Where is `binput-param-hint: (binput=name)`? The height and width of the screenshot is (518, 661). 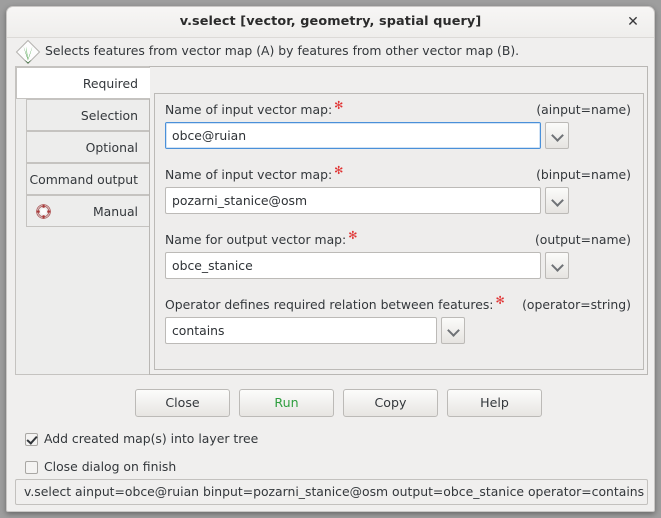 binput-param-hint: (binput=name) is located at coordinates (583, 174).